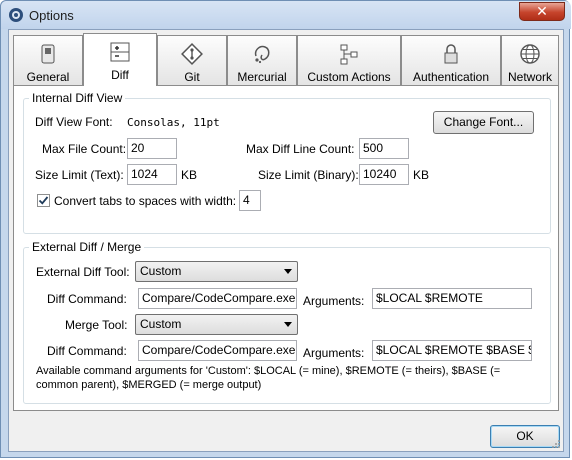 The width and height of the screenshot is (572, 460). I want to click on resize-grip-icon, so click(556, 444).